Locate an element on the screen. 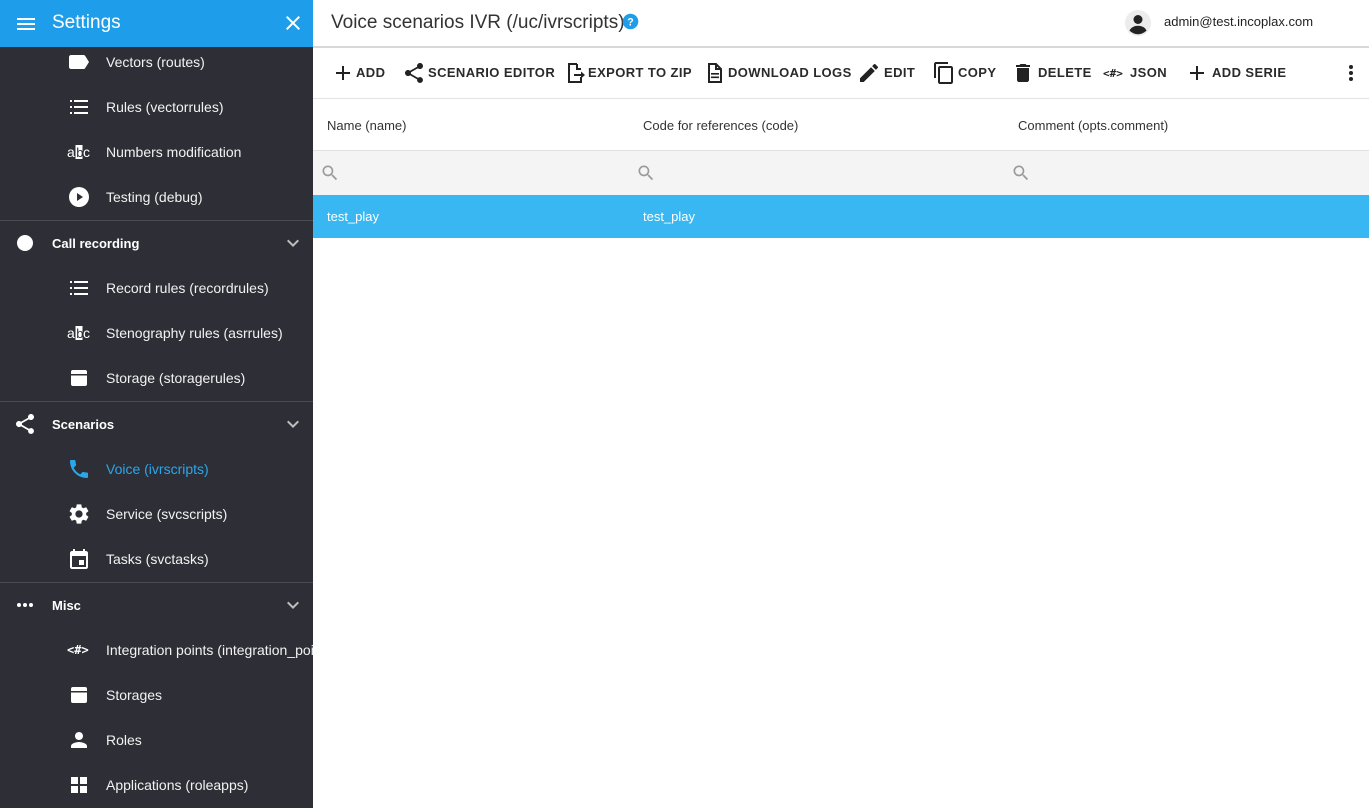 Image resolution: width=1369 pixels, height=808 pixels. close-icon is located at coordinates (293, 23).